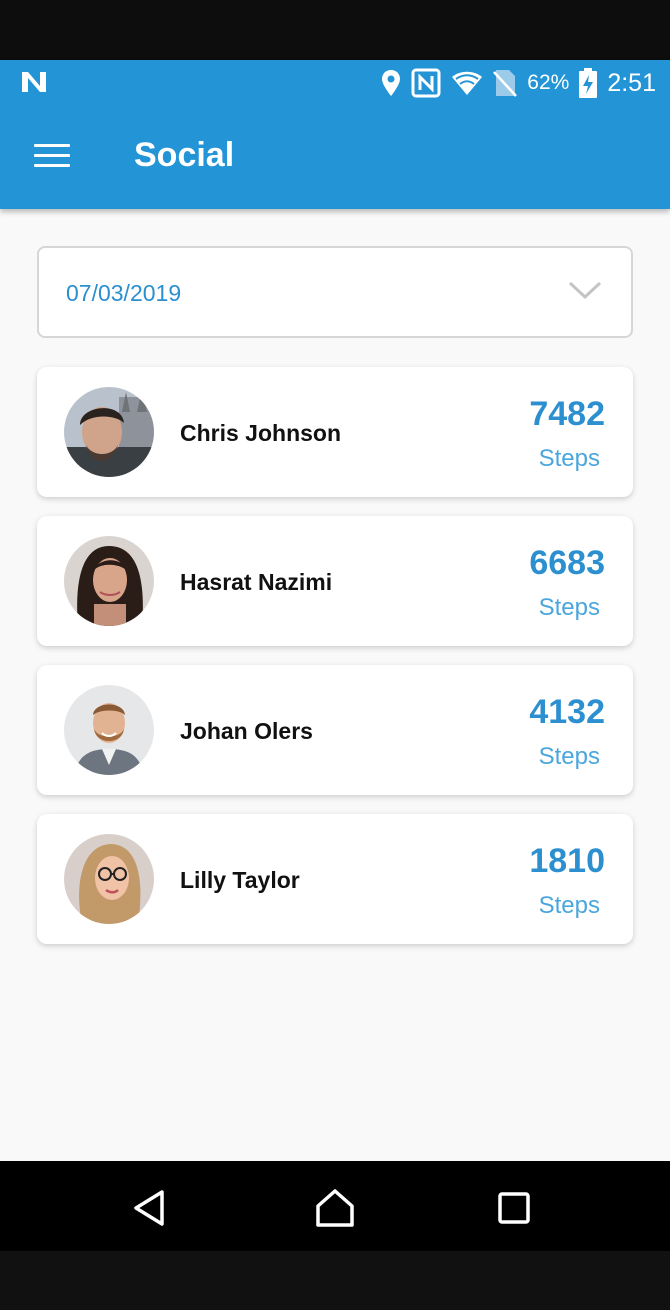 The height and width of the screenshot is (1310, 670). I want to click on step-count: 4132, so click(567, 712).